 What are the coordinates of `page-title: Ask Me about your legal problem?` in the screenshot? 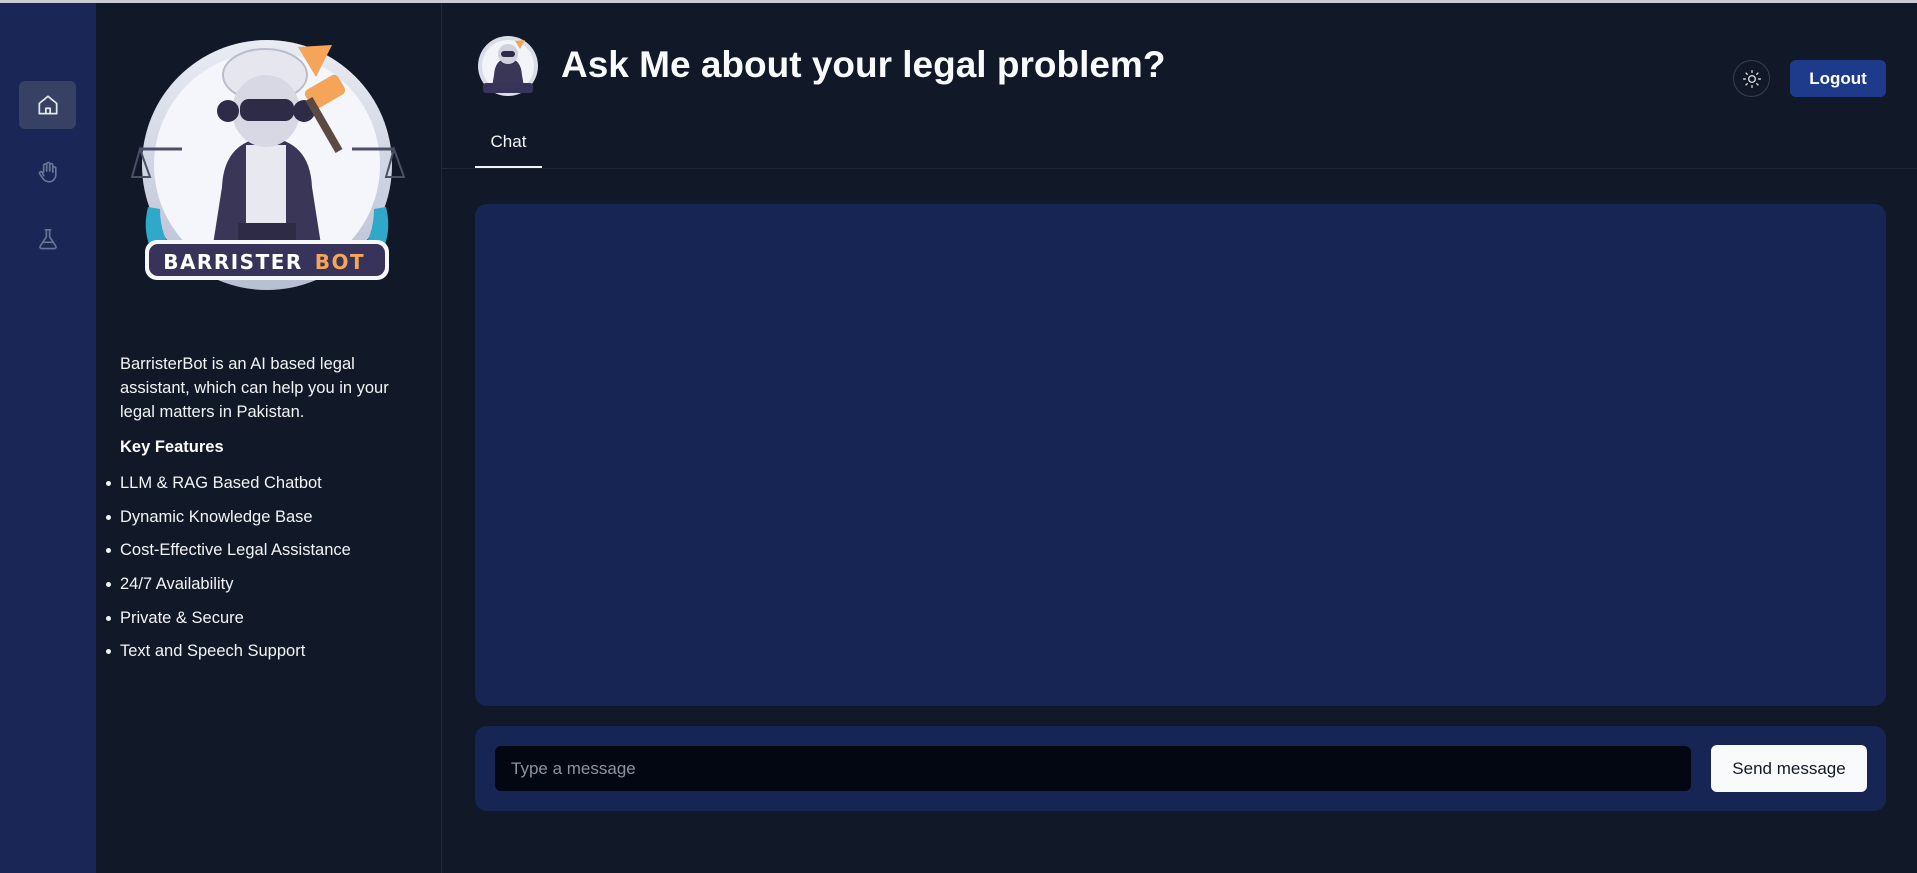 It's located at (863, 64).